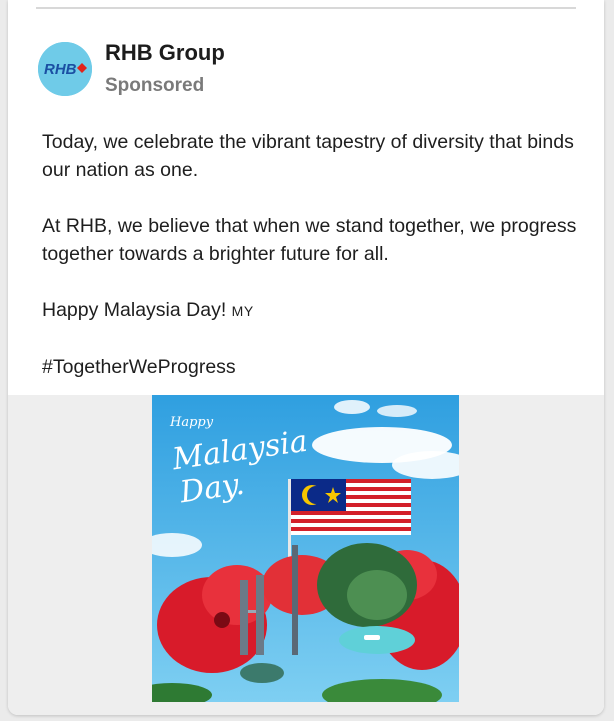 Image resolution: width=614 pixels, height=721 pixels. Describe the element at coordinates (306, 8) in the screenshot. I see `divider` at that location.